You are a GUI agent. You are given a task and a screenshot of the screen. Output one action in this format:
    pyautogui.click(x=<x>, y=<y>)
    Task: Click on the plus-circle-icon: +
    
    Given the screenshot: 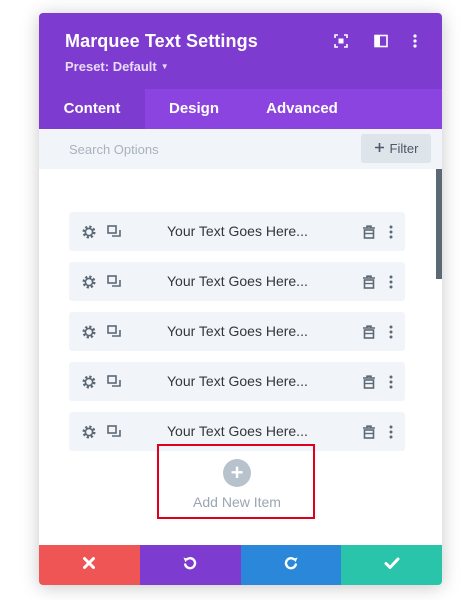 What is the action you would take?
    pyautogui.click(x=237, y=473)
    